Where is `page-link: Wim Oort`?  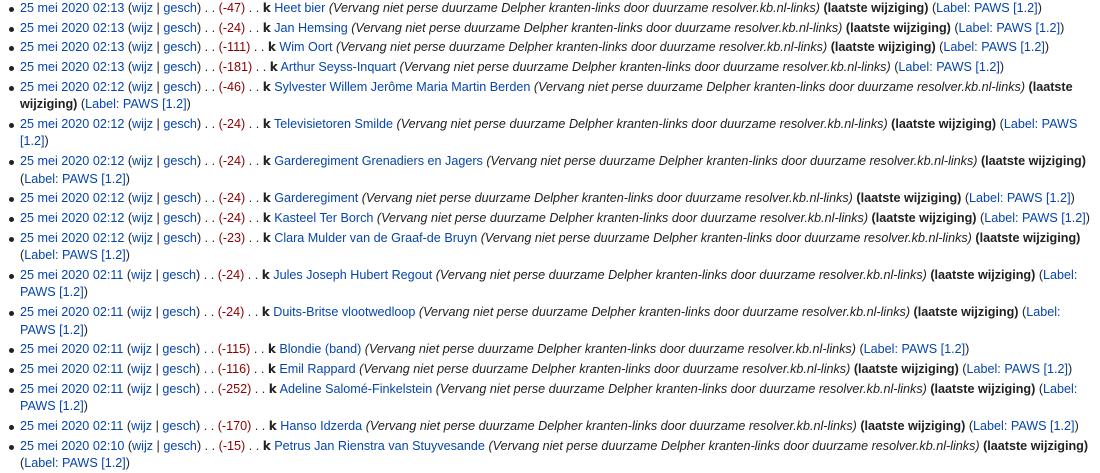 page-link: Wim Oort is located at coordinates (305, 47).